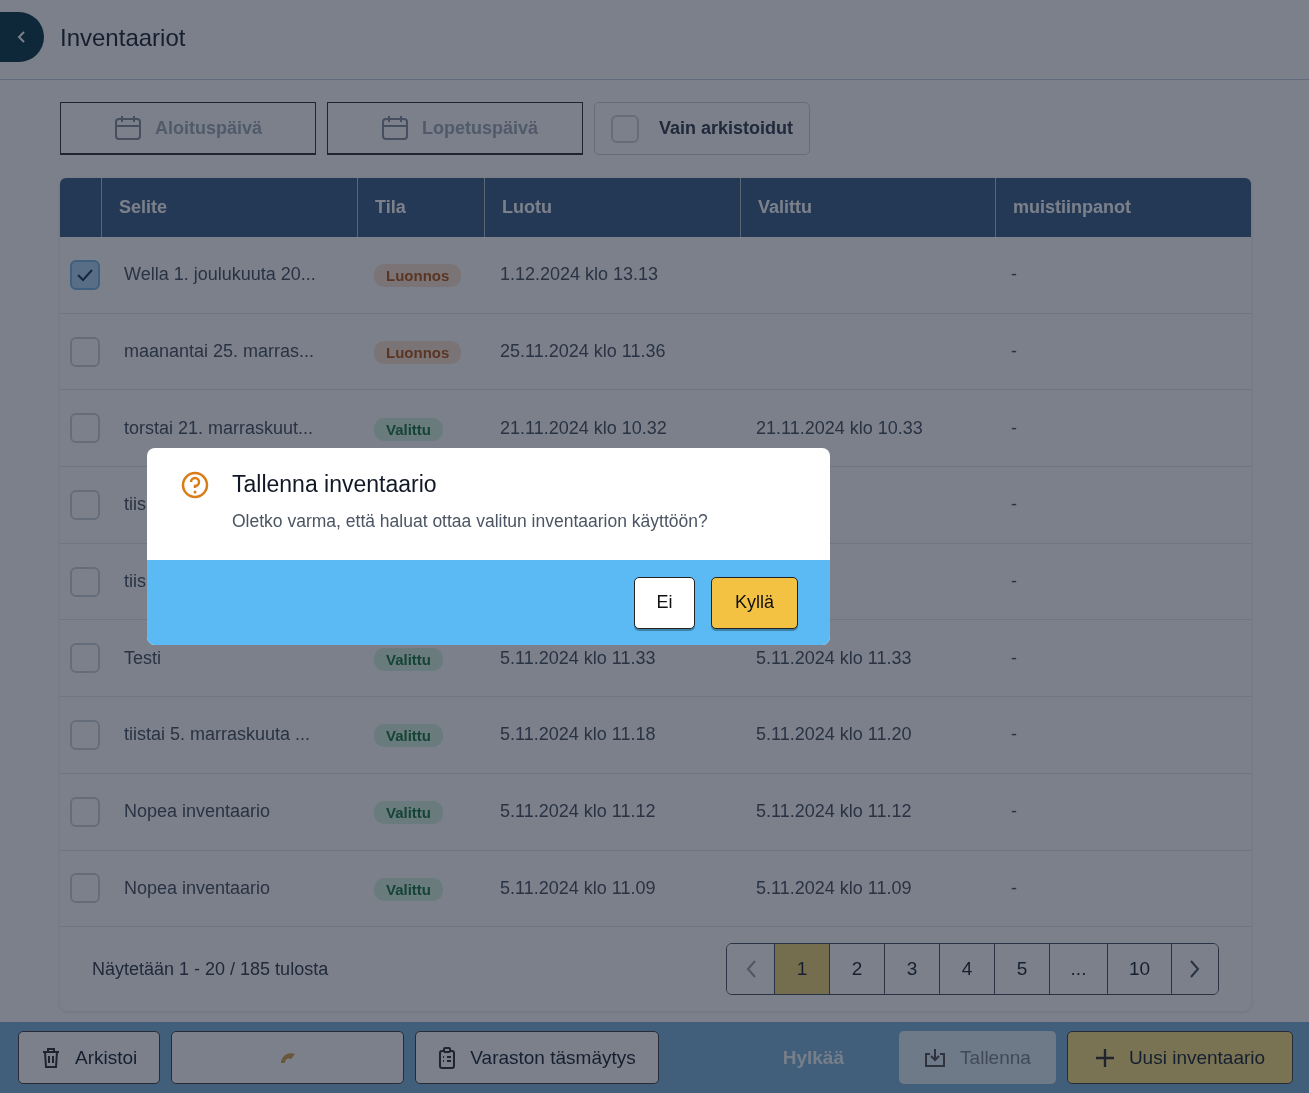 The width and height of the screenshot is (1309, 1093). What do you see at coordinates (867, 207) in the screenshot?
I see `column-header: Valittu` at bounding box center [867, 207].